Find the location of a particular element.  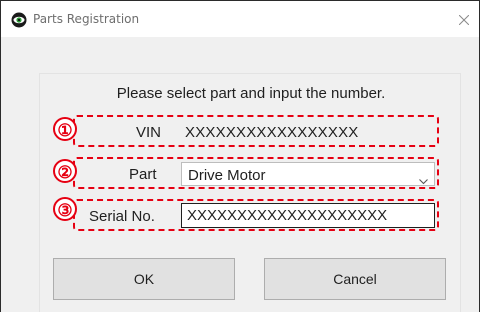

close-icon is located at coordinates (464, 20).